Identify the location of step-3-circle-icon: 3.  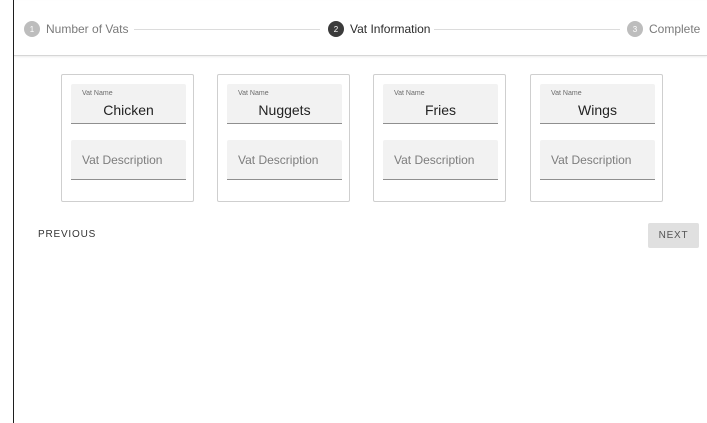
(635, 29).